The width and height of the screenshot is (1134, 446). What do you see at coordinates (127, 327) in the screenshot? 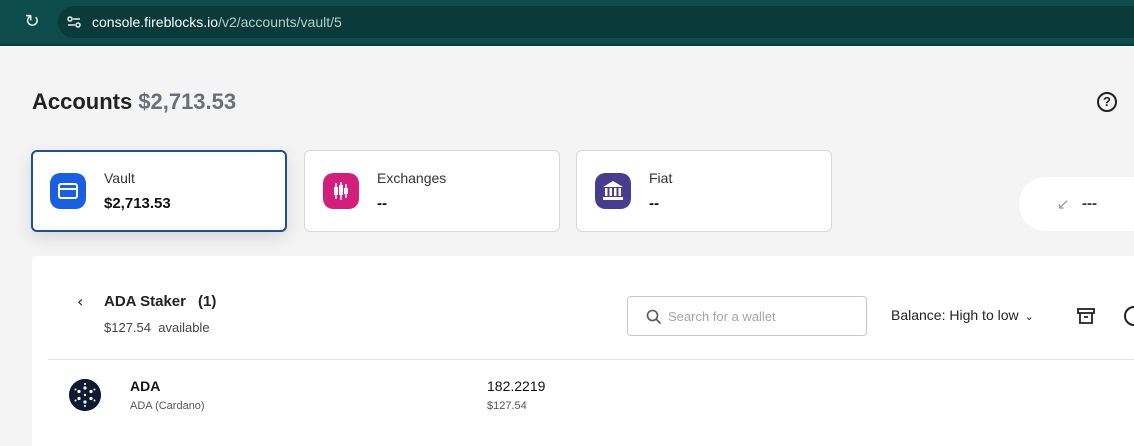
I see `wallet-available-amount: $127.54` at bounding box center [127, 327].